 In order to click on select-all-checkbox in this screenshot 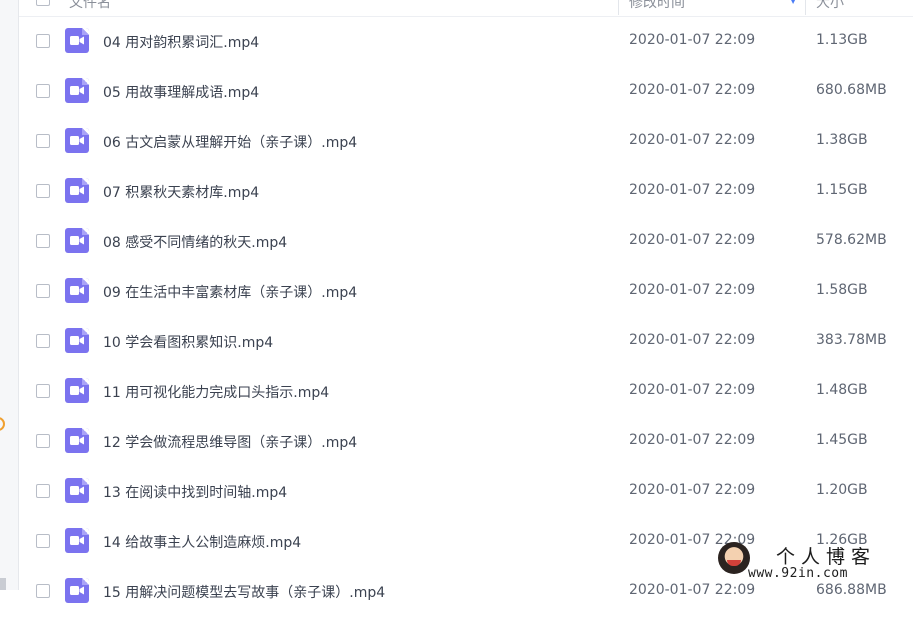, I will do `click(43, 3)`.